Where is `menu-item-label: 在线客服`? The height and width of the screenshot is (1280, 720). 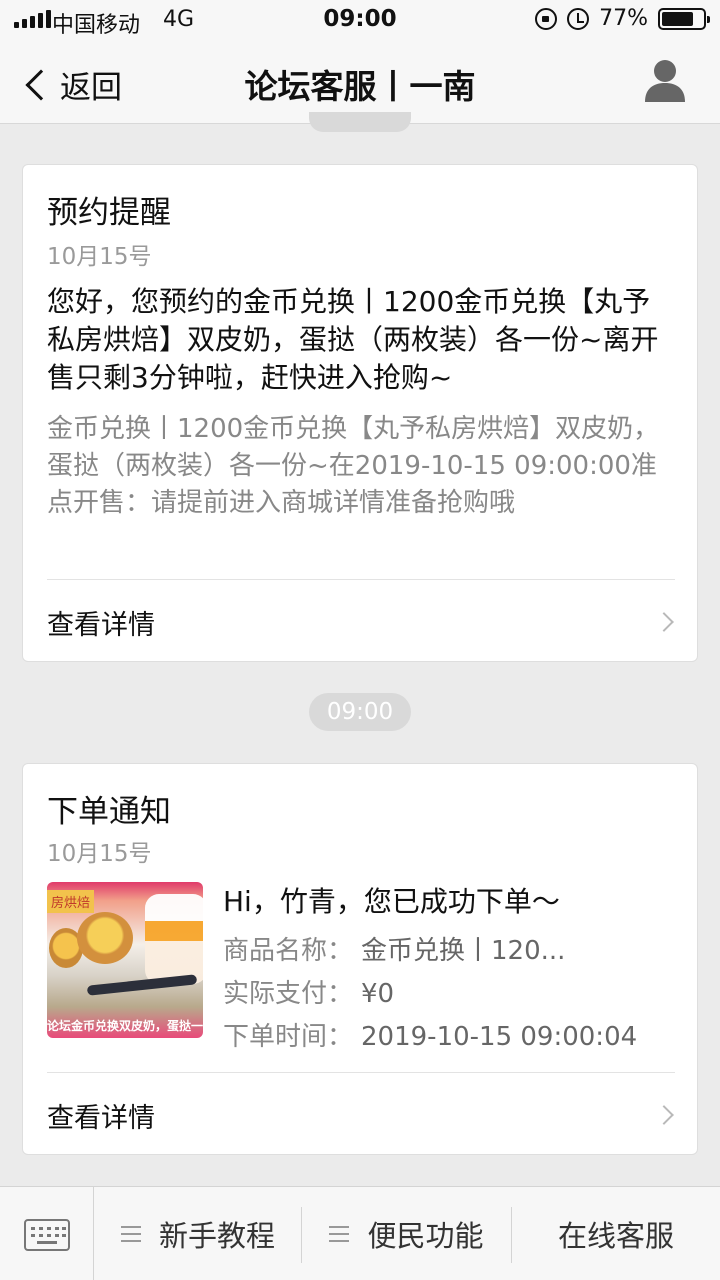 menu-item-label: 在线客服 is located at coordinates (615, 1236).